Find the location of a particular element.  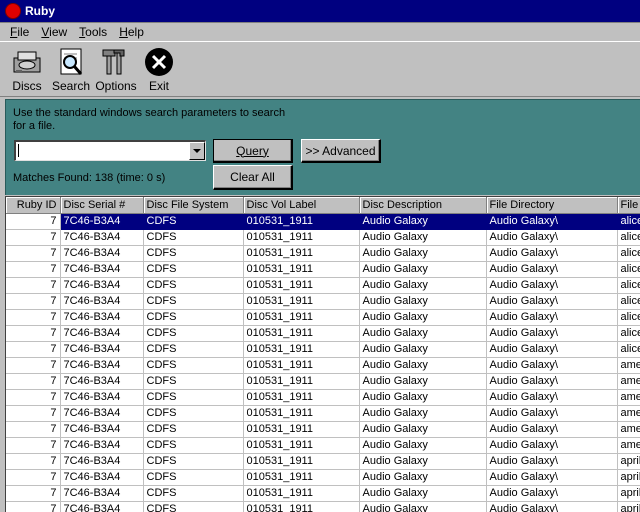

exit-icon is located at coordinates (159, 62).